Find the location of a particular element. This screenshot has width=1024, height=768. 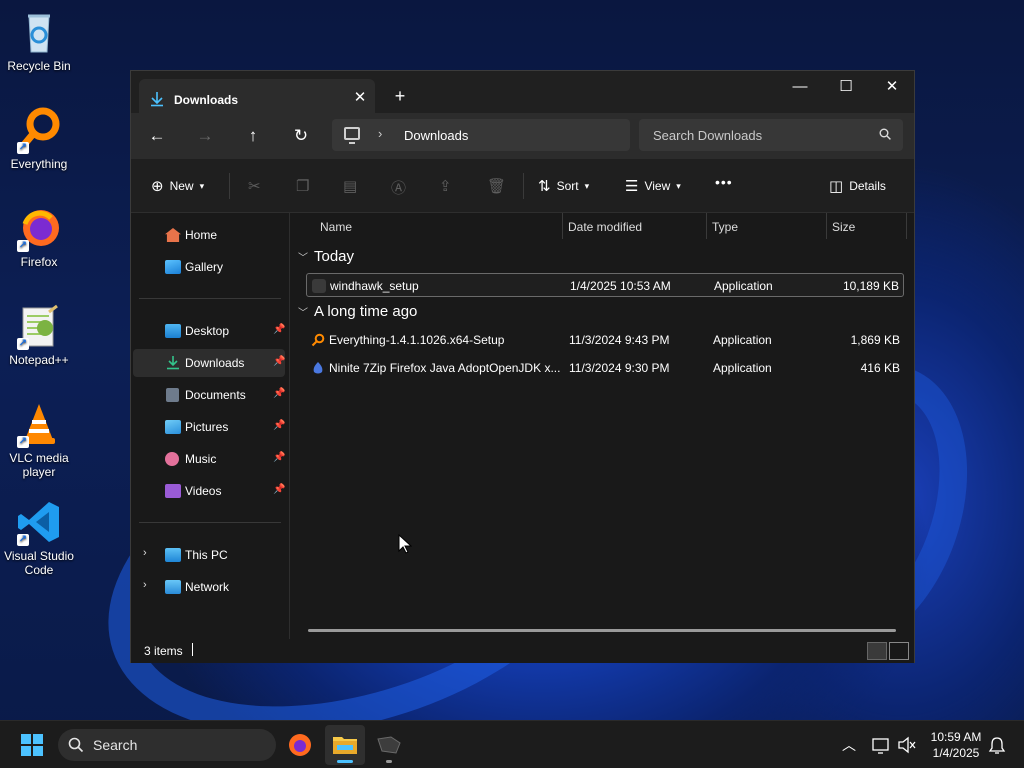

details-pane-icon: ◫ is located at coordinates (836, 186).